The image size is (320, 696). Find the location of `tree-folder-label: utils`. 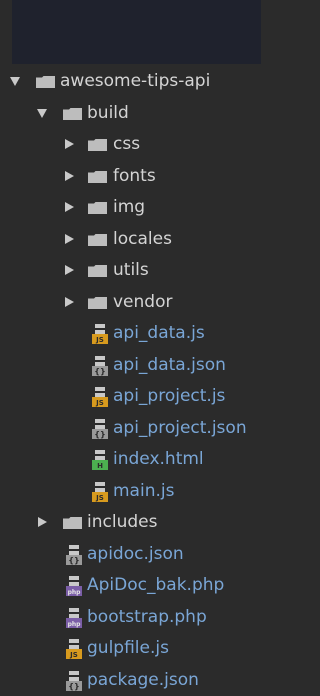

tree-folder-label: utils is located at coordinates (131, 270).